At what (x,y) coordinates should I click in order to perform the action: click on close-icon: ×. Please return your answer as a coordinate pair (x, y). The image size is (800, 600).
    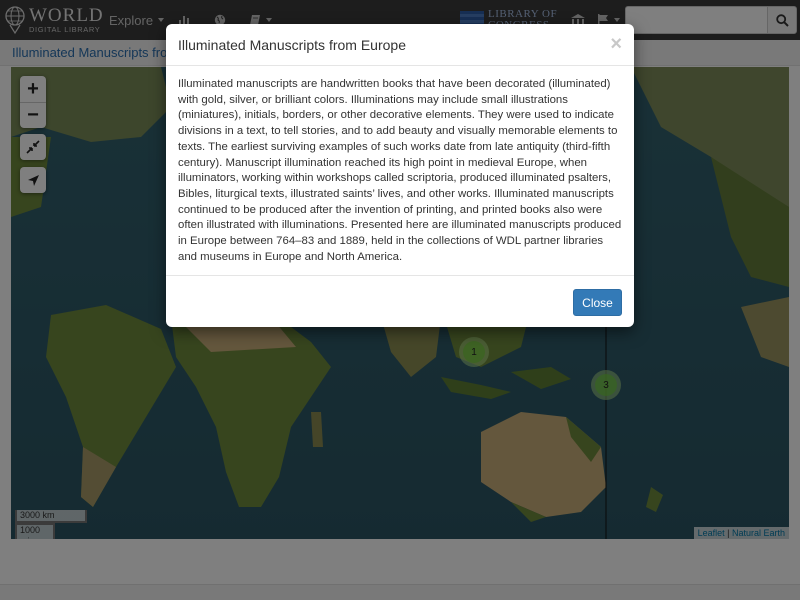
    Looking at the image, I should click on (616, 44).